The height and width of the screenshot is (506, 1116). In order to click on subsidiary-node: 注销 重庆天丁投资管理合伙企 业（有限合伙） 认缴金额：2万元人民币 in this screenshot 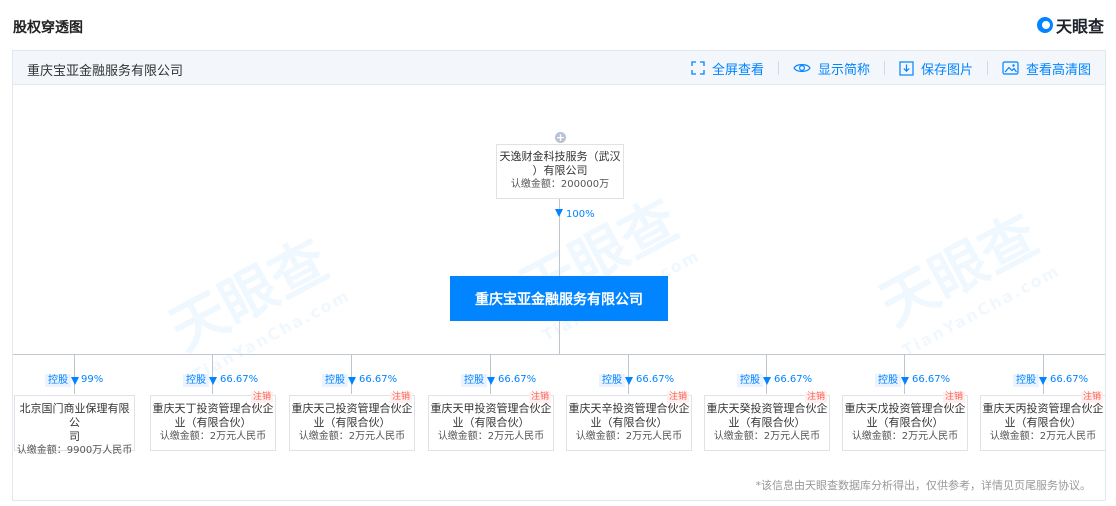, I will do `click(213, 421)`.